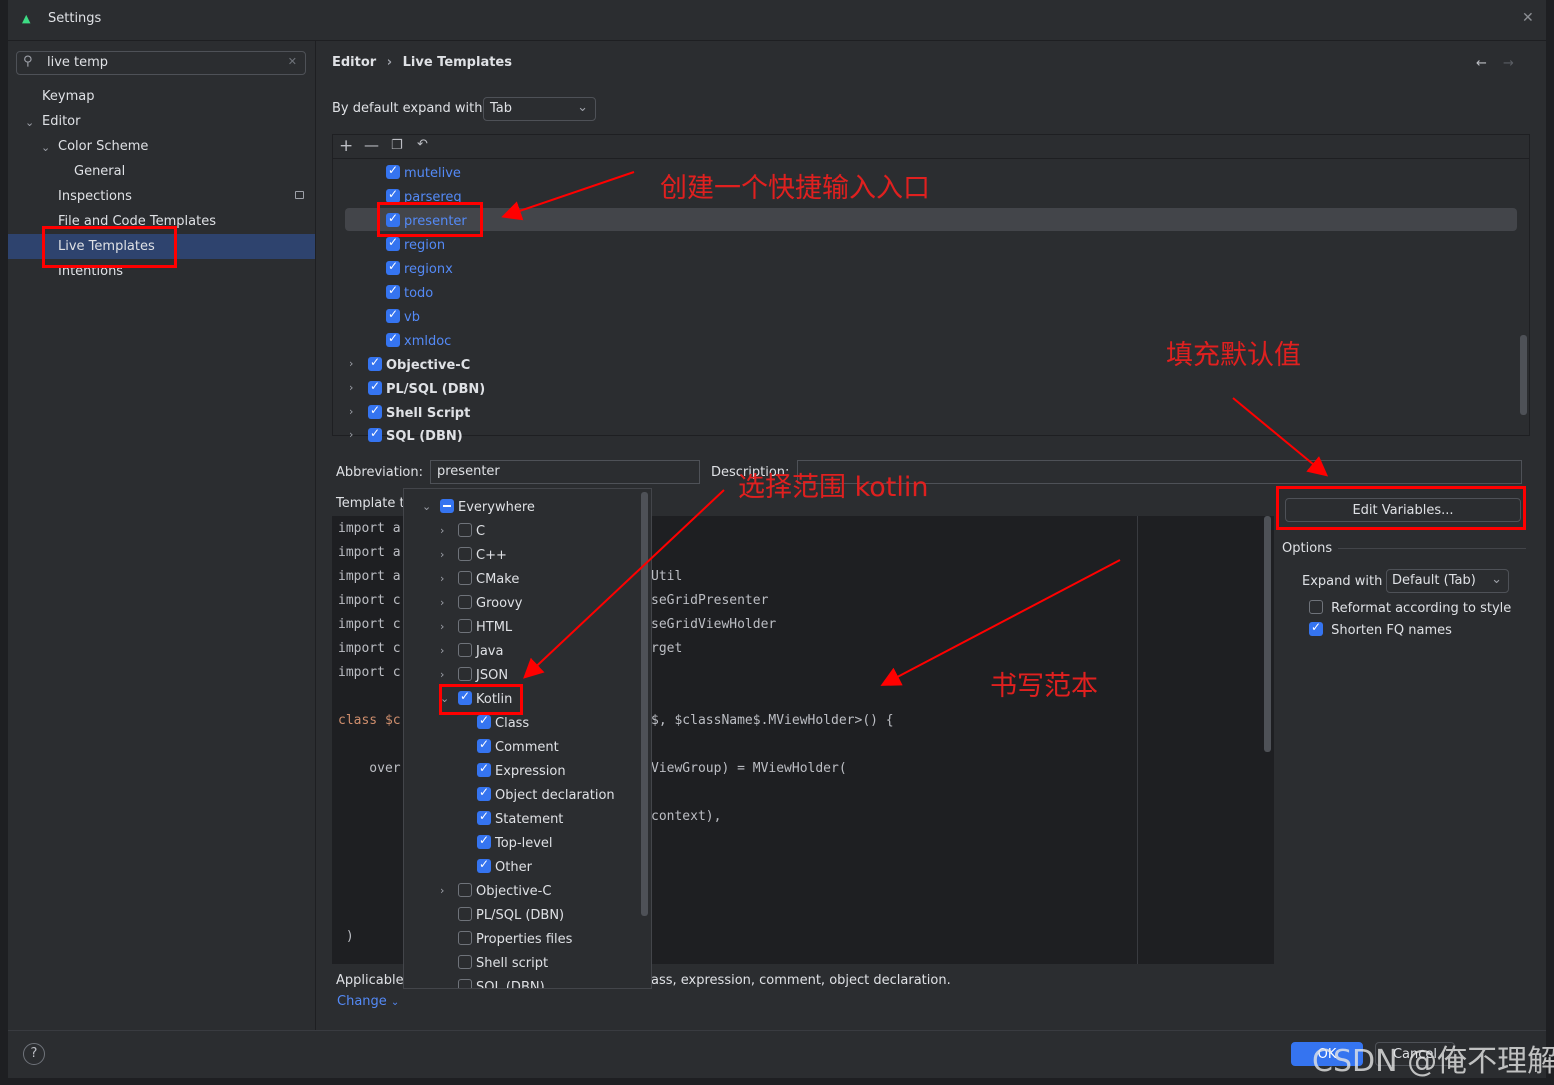  Describe the element at coordinates (161, 63) in the screenshot. I see `search-input: ⚲ live temp ✕` at that location.